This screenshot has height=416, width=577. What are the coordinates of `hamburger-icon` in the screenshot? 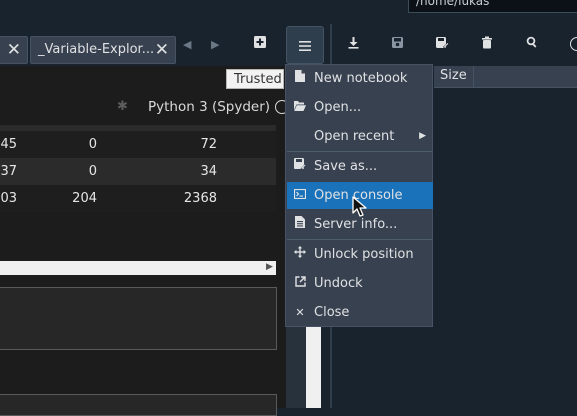 It's located at (305, 45).